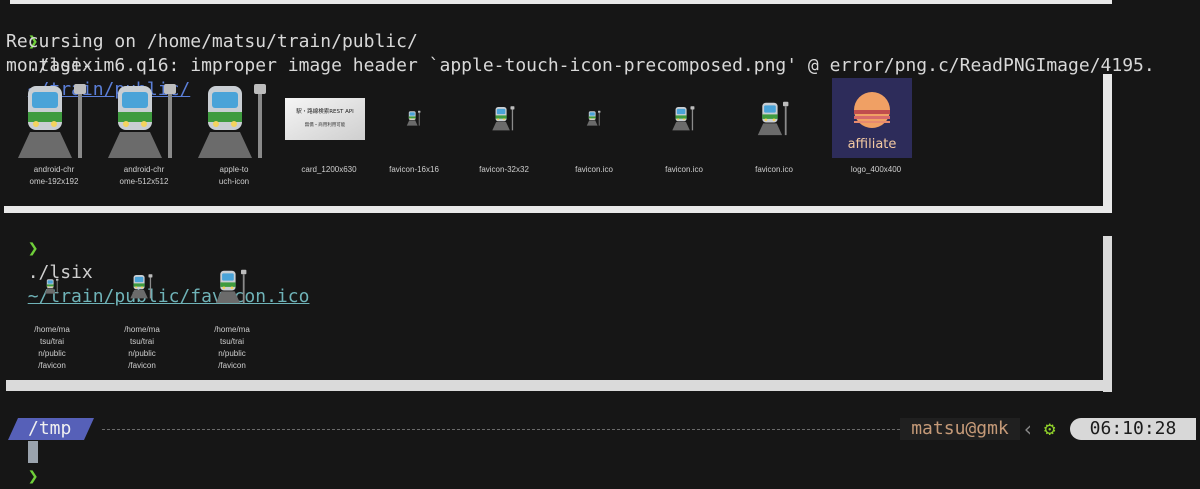  I want to click on gear-icon: ⚙, so click(1050, 429).